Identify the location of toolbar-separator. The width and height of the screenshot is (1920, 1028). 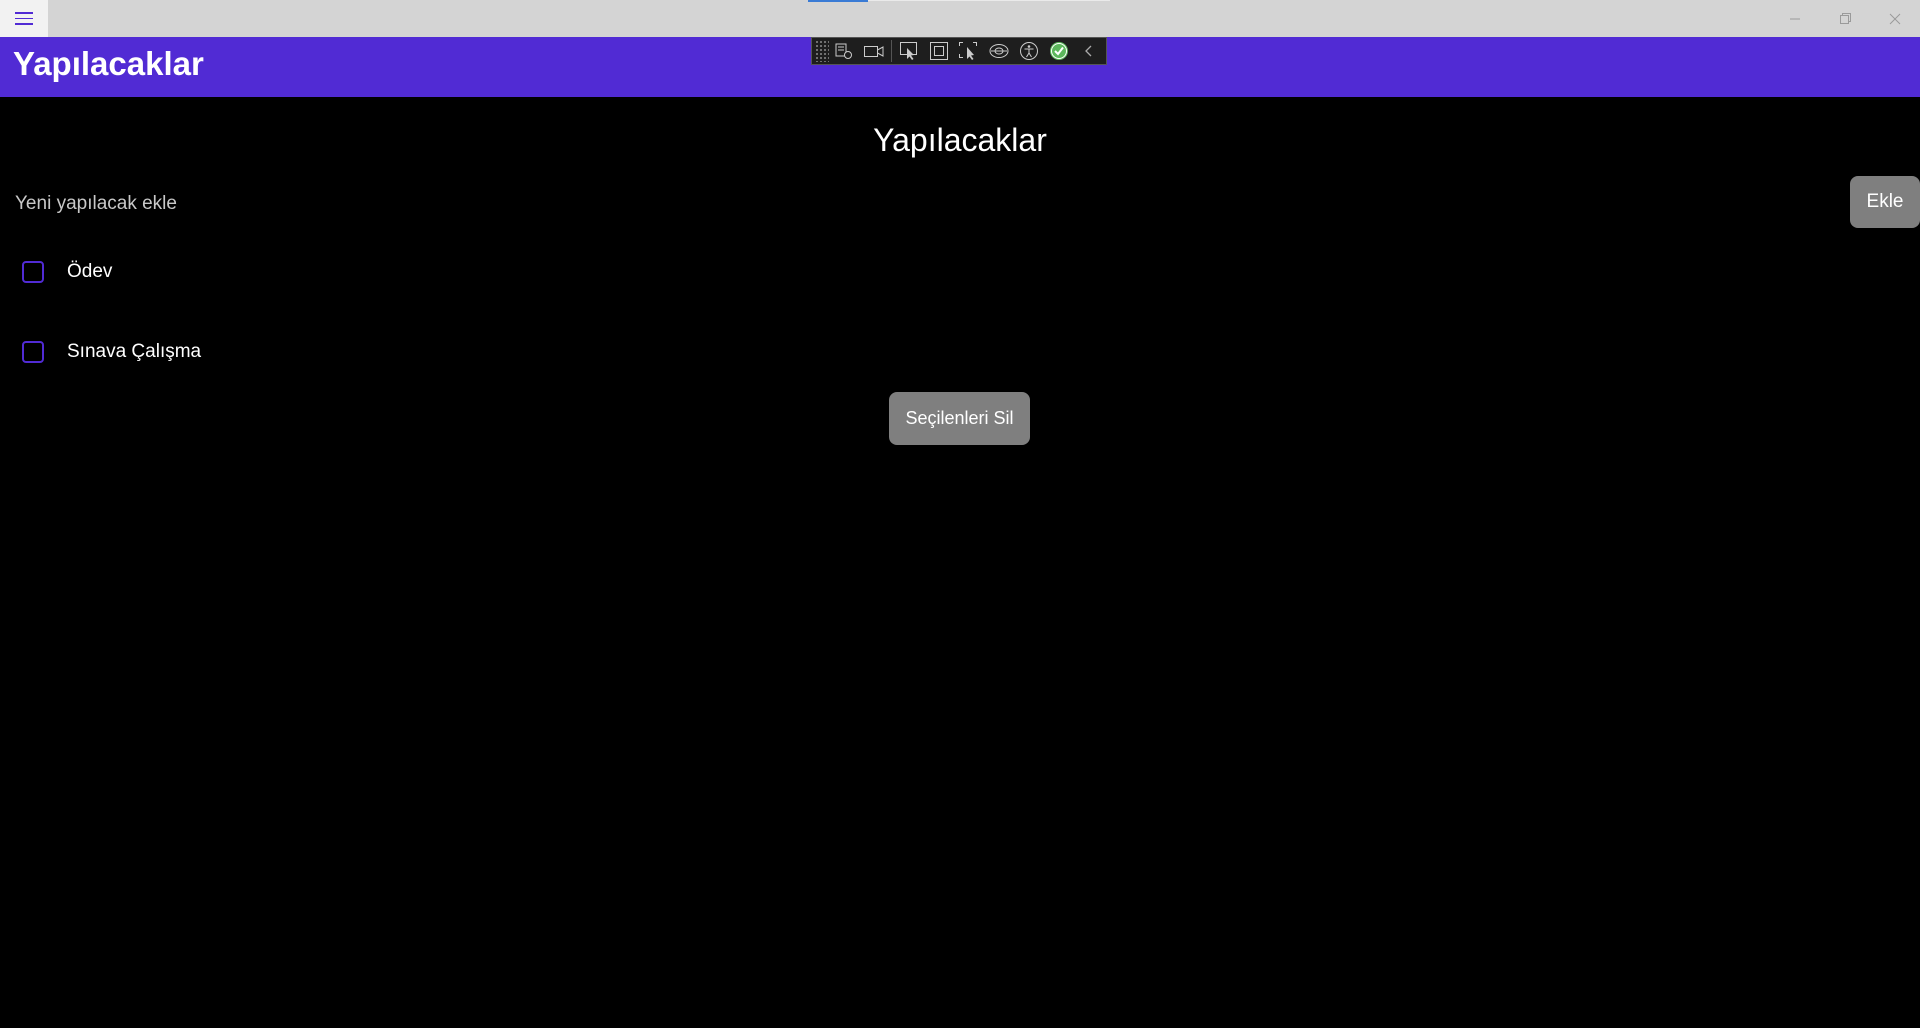
(891, 51).